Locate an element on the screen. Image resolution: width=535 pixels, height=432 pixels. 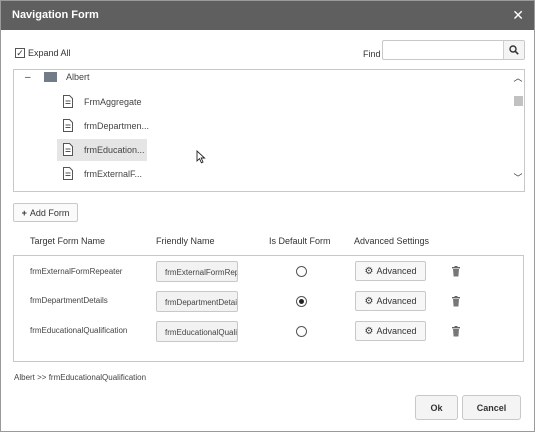
tree-item: FrmAggregate is located at coordinates (102, 101).